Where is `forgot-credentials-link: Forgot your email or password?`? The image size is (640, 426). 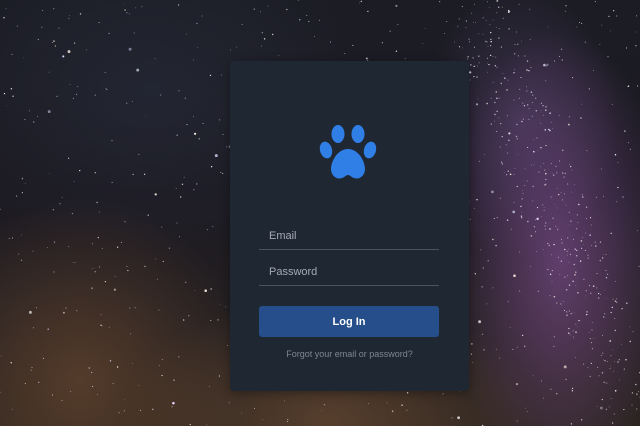
forgot-credentials-link: Forgot your email or password? is located at coordinates (349, 354).